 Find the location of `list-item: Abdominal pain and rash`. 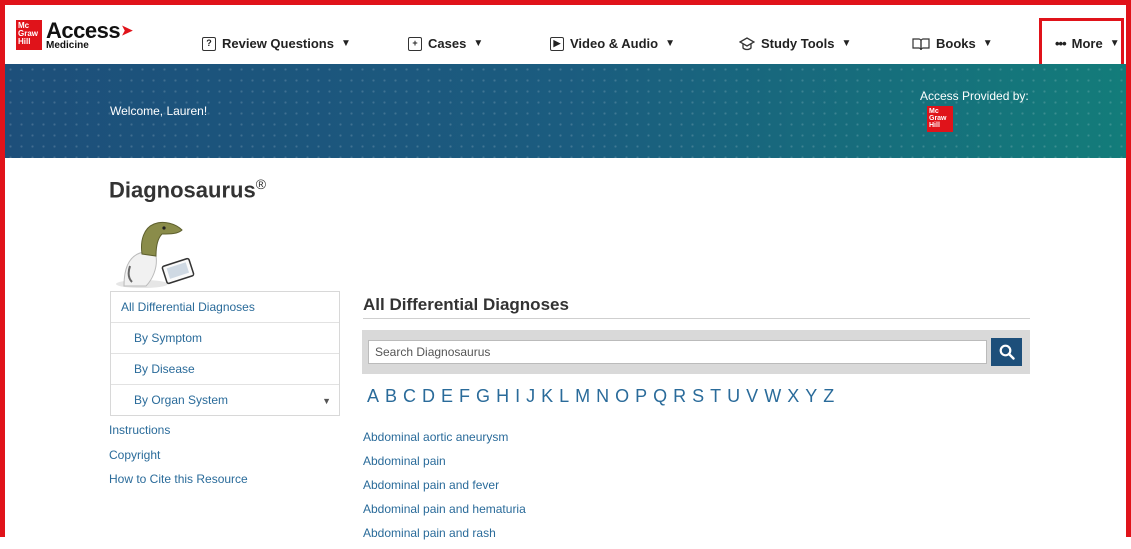

list-item: Abdominal pain and rash is located at coordinates (444, 537).